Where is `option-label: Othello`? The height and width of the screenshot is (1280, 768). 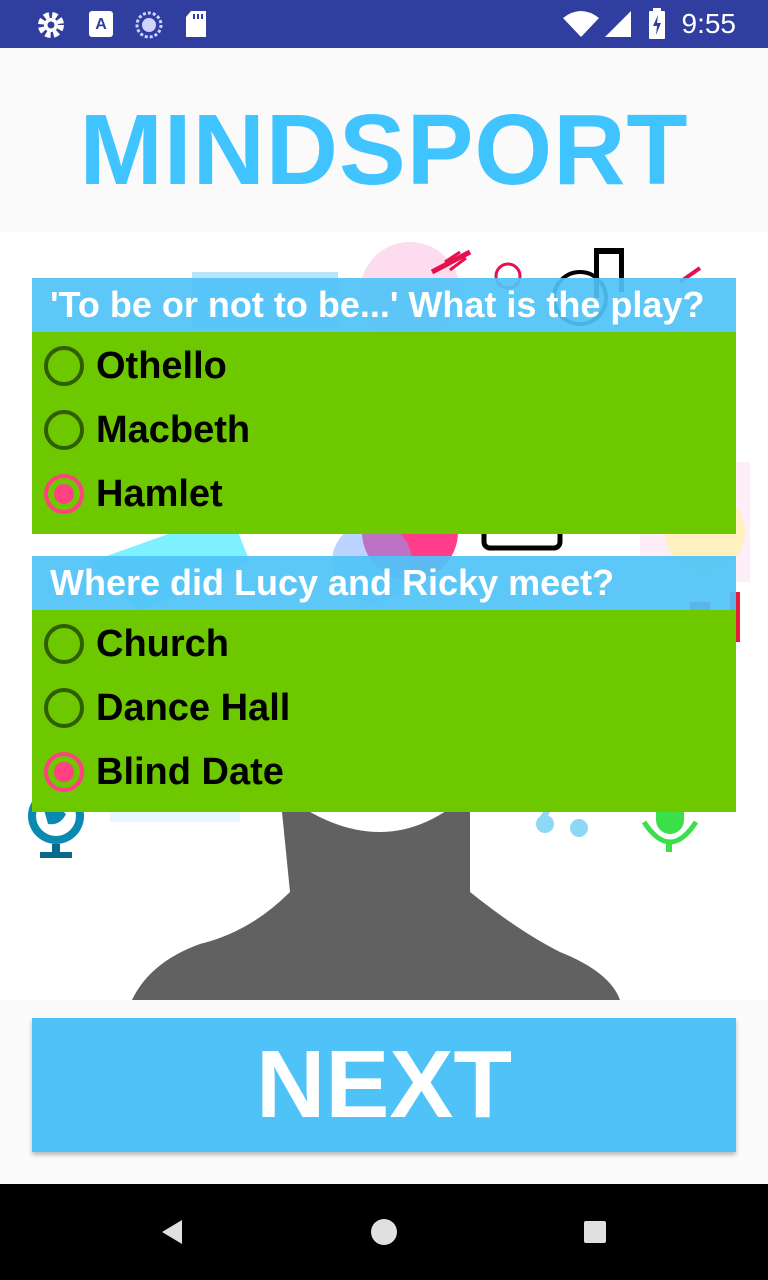 option-label: Othello is located at coordinates (161, 365).